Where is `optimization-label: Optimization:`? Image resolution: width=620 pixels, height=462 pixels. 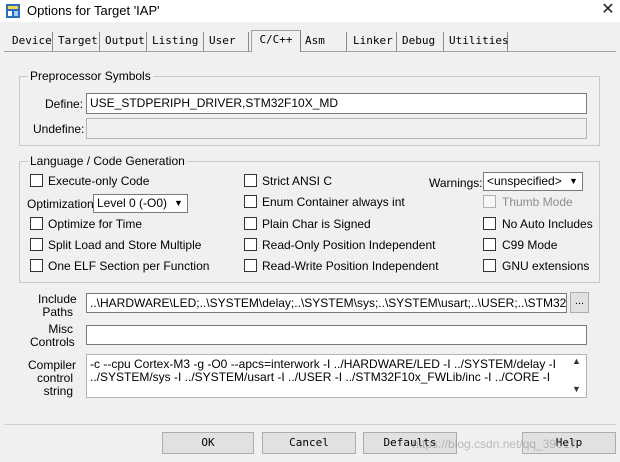 optimization-label: Optimization: is located at coordinates (62, 204).